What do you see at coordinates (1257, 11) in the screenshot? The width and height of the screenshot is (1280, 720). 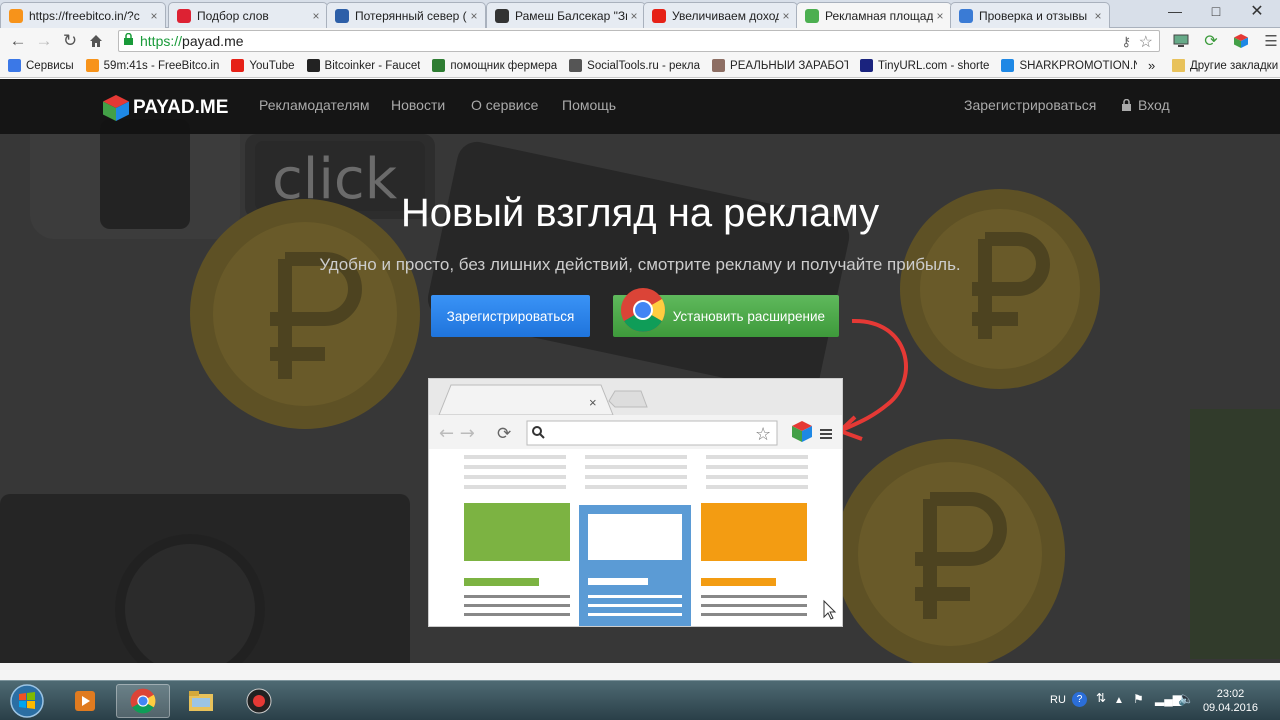 I see `close-window-button: ✕` at bounding box center [1257, 11].